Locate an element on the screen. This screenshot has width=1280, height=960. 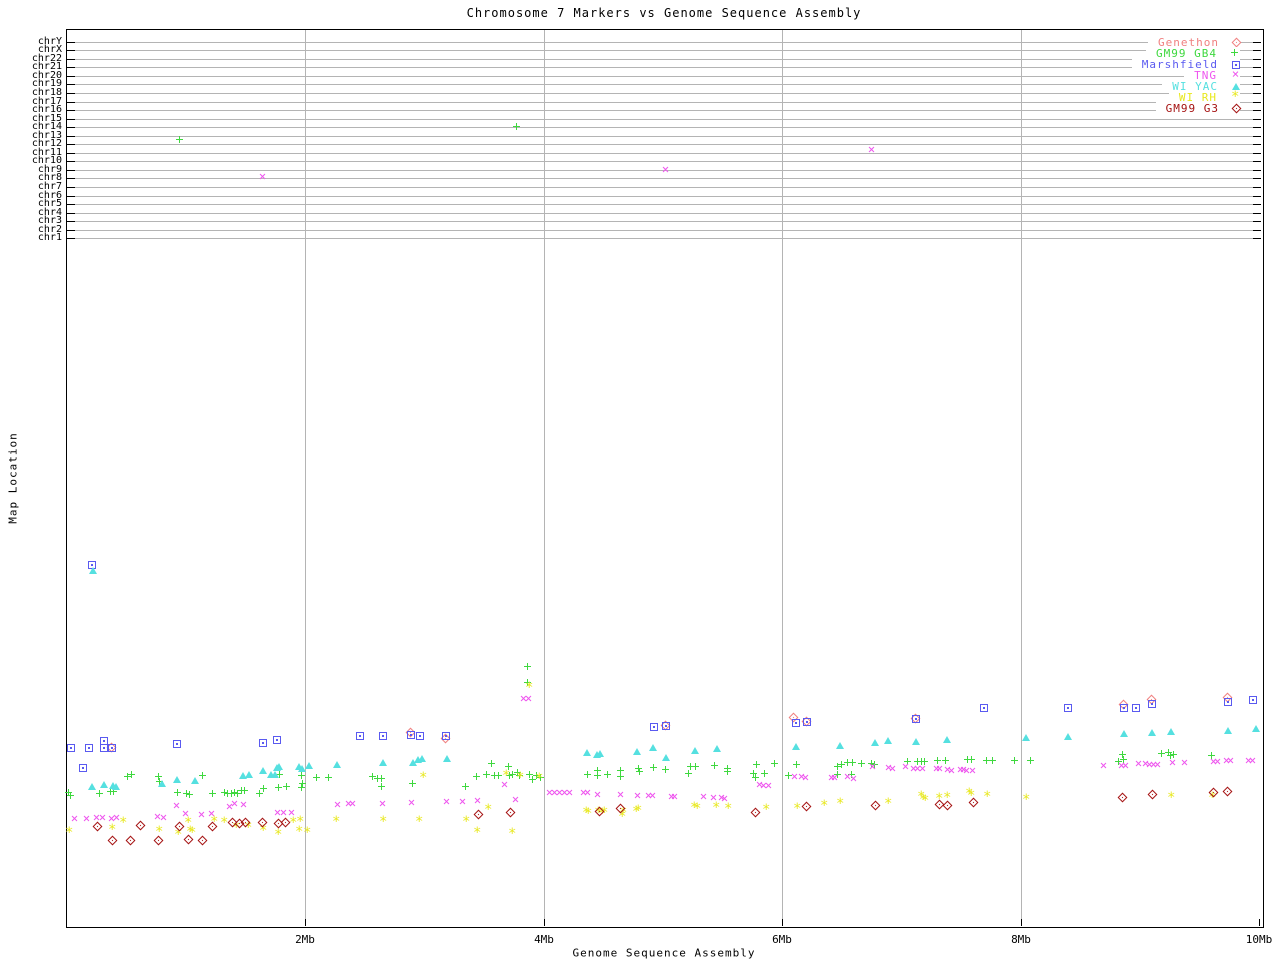
square-marker-icon is located at coordinates (1236, 64).